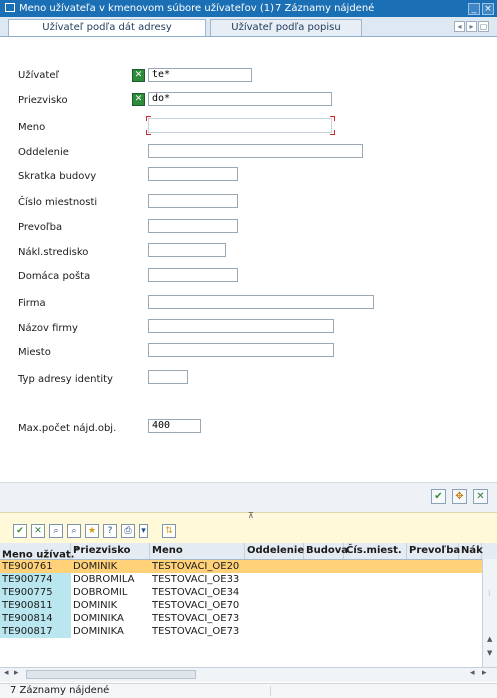  I want to click on table-row: TE900811 DOMINIK TESTOVACI_OE70, so click(241, 605).